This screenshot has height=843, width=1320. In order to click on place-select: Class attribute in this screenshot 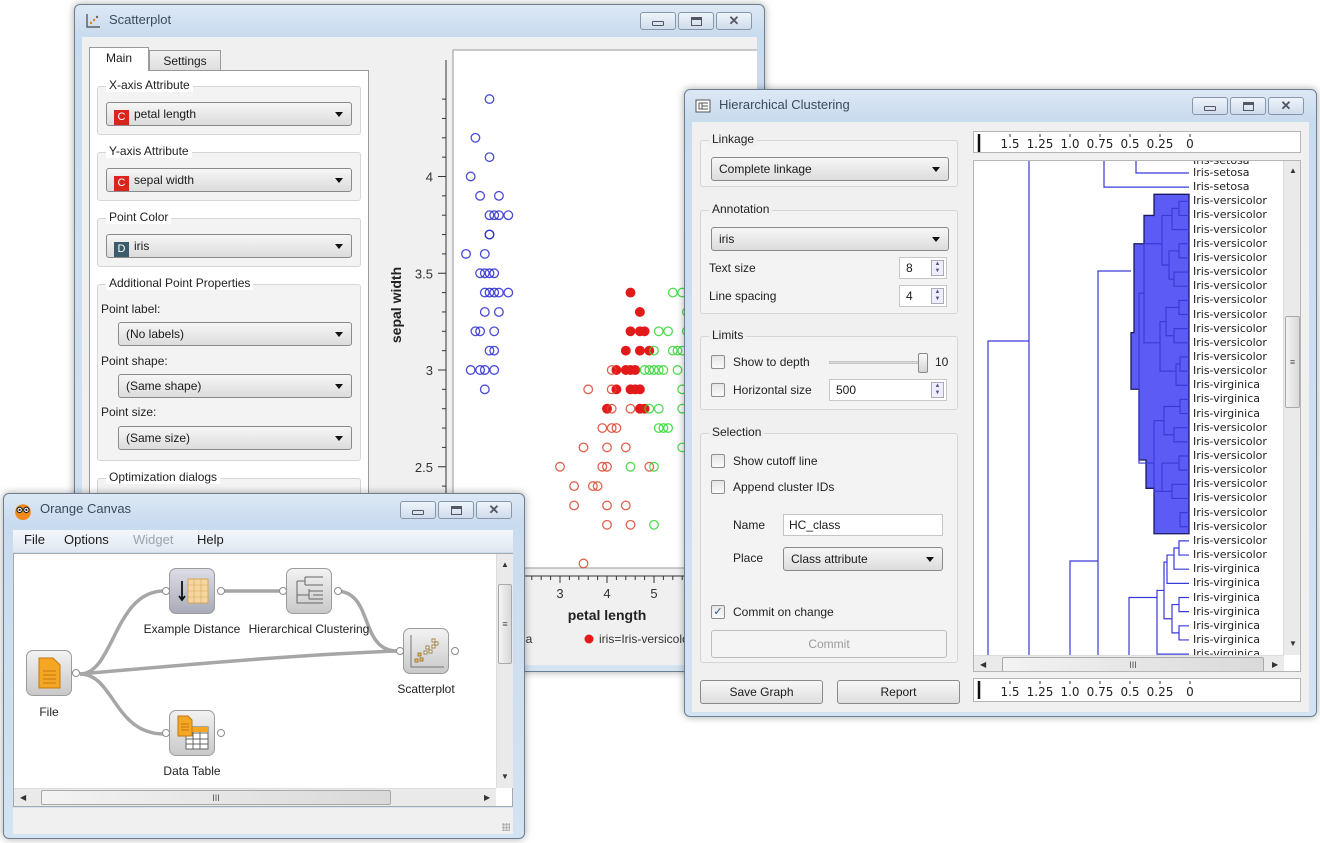, I will do `click(863, 559)`.